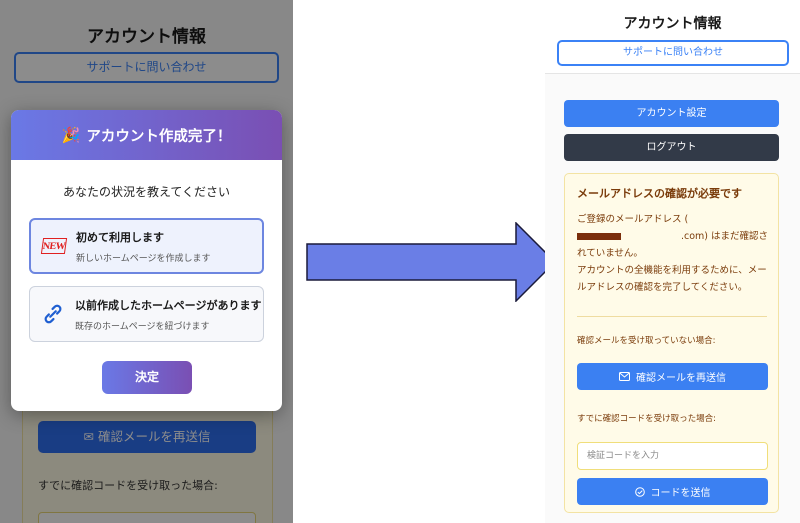 The width and height of the screenshot is (800, 523). What do you see at coordinates (680, 493) in the screenshot?
I see `send-code-label: コードを送信` at bounding box center [680, 493].